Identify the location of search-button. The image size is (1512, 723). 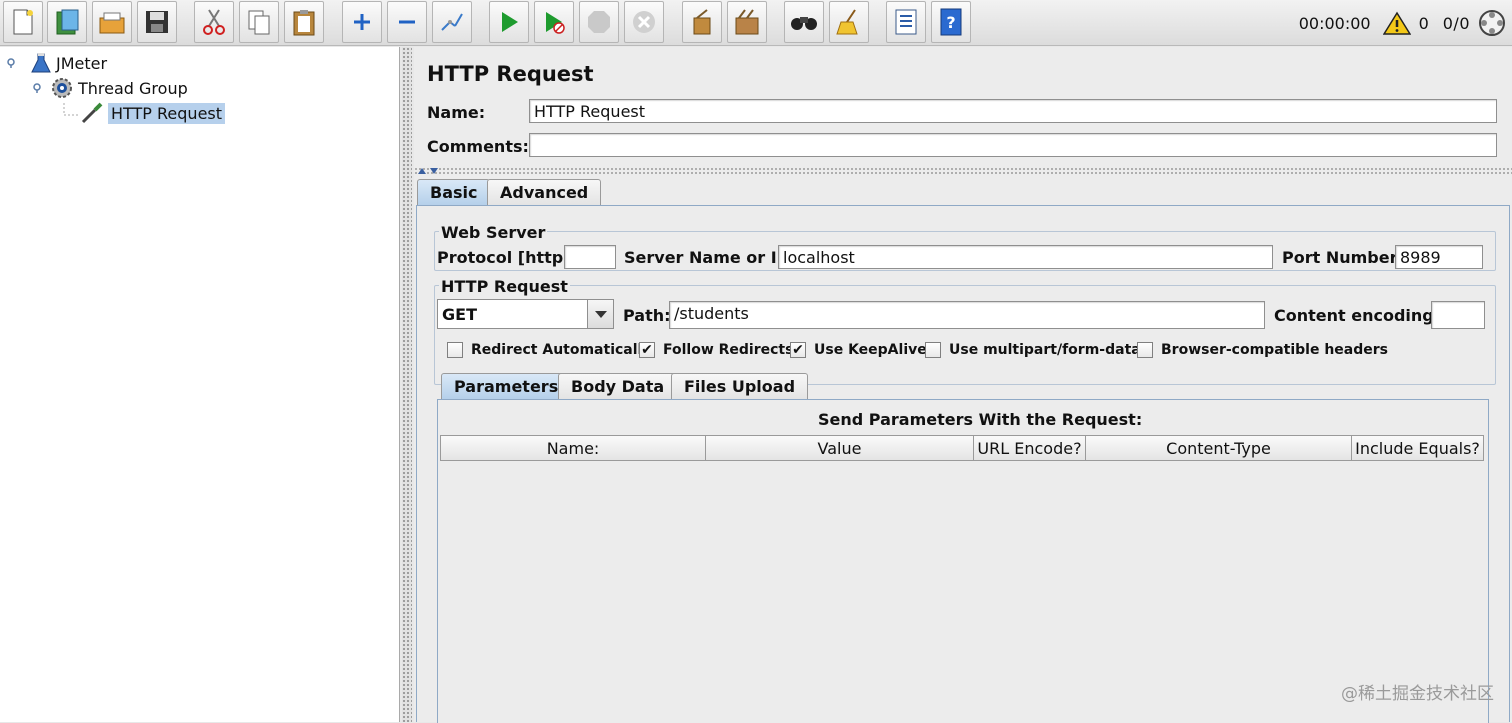
(804, 22).